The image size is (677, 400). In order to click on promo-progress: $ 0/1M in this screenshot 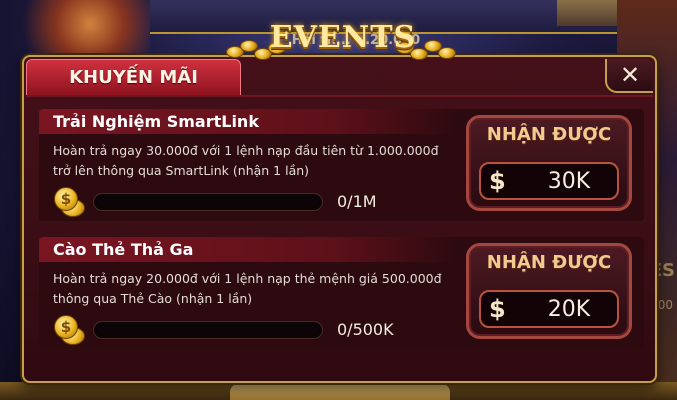, I will do `click(233, 202)`.